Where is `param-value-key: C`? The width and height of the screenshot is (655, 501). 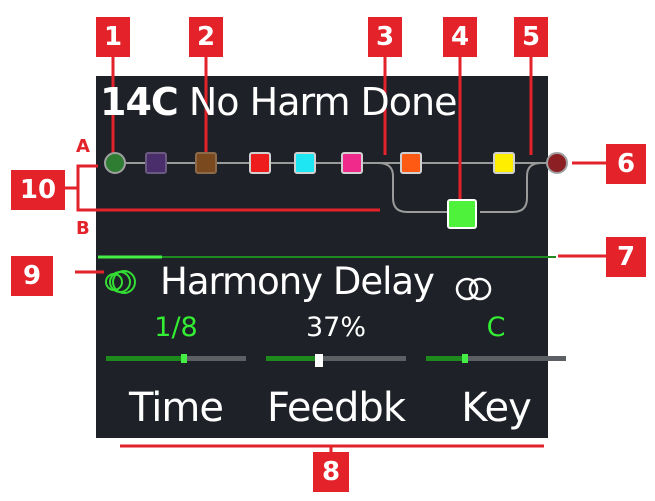 param-value-key: C is located at coordinates (496, 327).